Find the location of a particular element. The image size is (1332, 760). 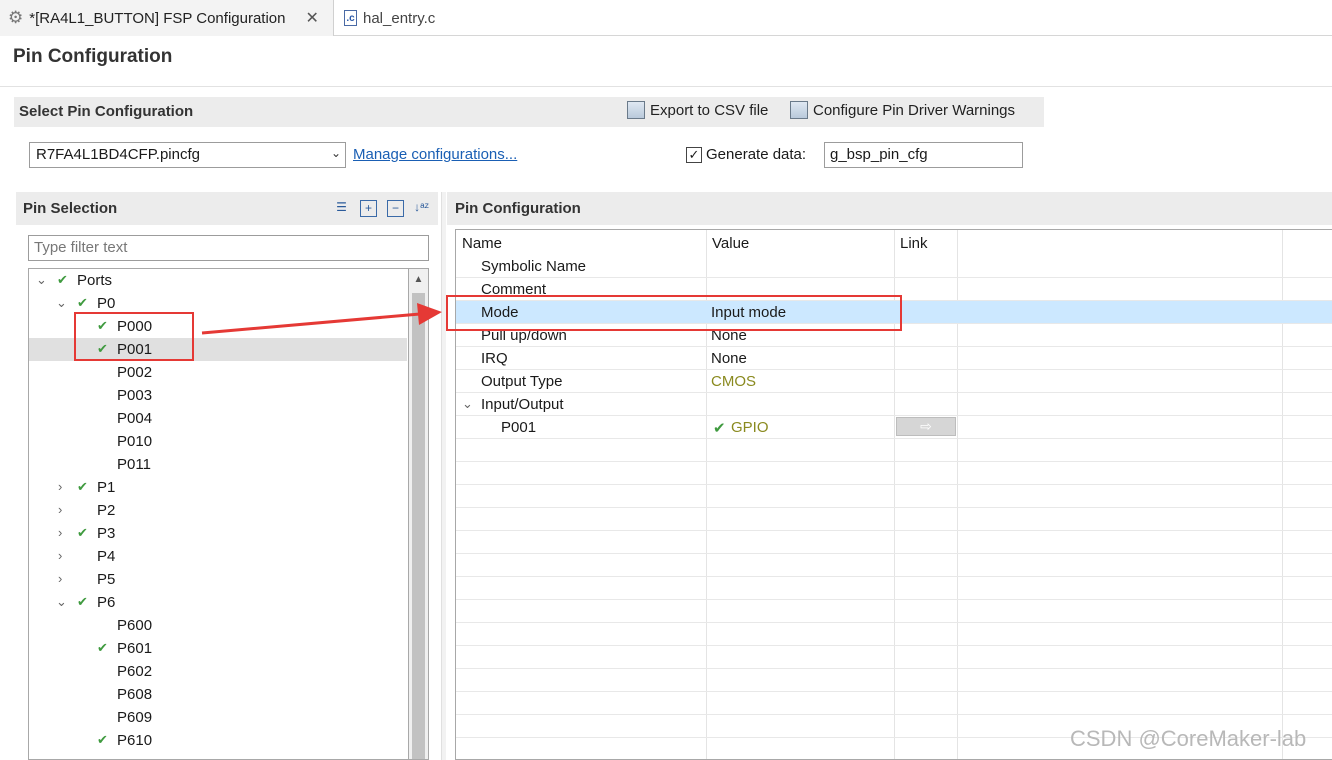

annotation-arrow is located at coordinates (321, 319).